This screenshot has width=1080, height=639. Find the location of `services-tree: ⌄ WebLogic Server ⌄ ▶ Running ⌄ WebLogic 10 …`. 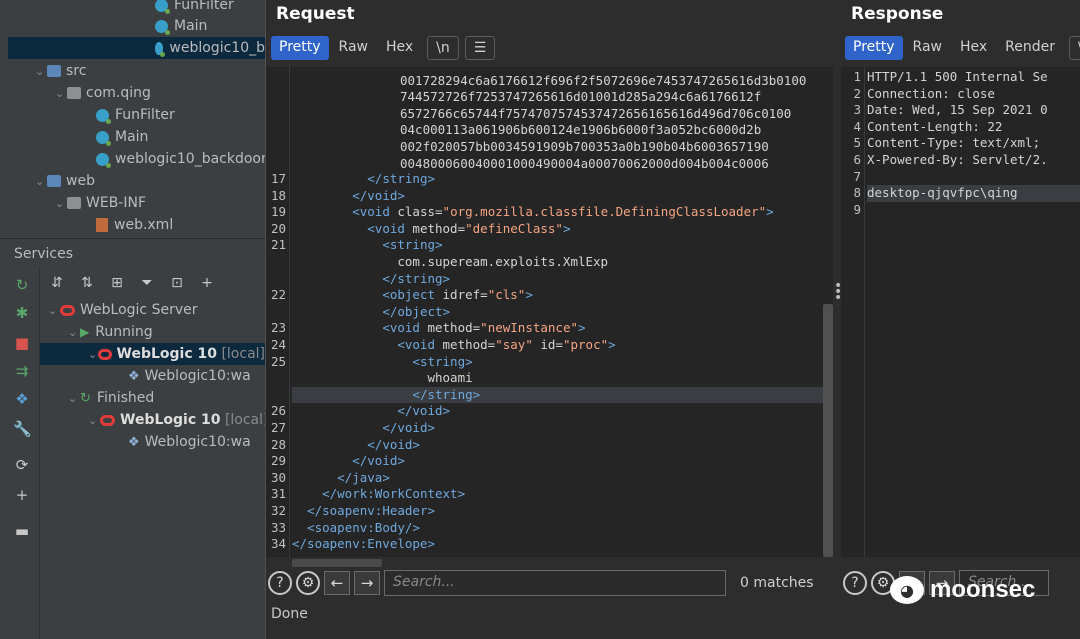

services-tree: ⌄ WebLogic Server ⌄ ▶ Running ⌄ WebLogic 10 … is located at coordinates (154, 468).